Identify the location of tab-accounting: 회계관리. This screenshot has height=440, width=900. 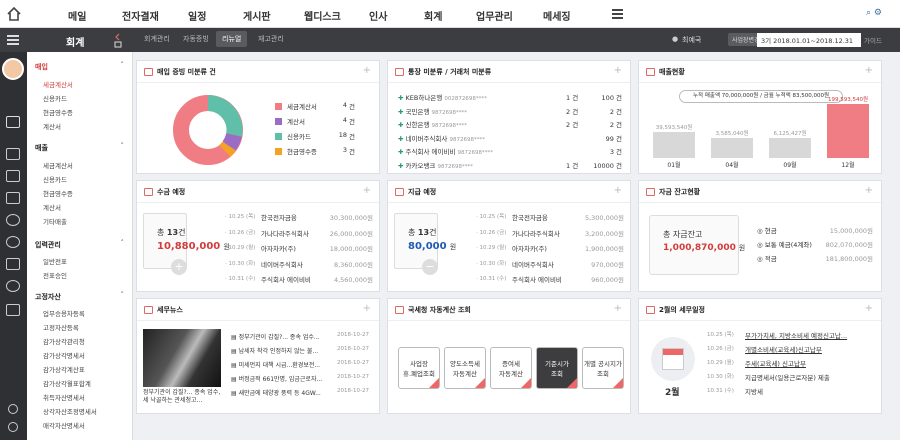
(157, 39).